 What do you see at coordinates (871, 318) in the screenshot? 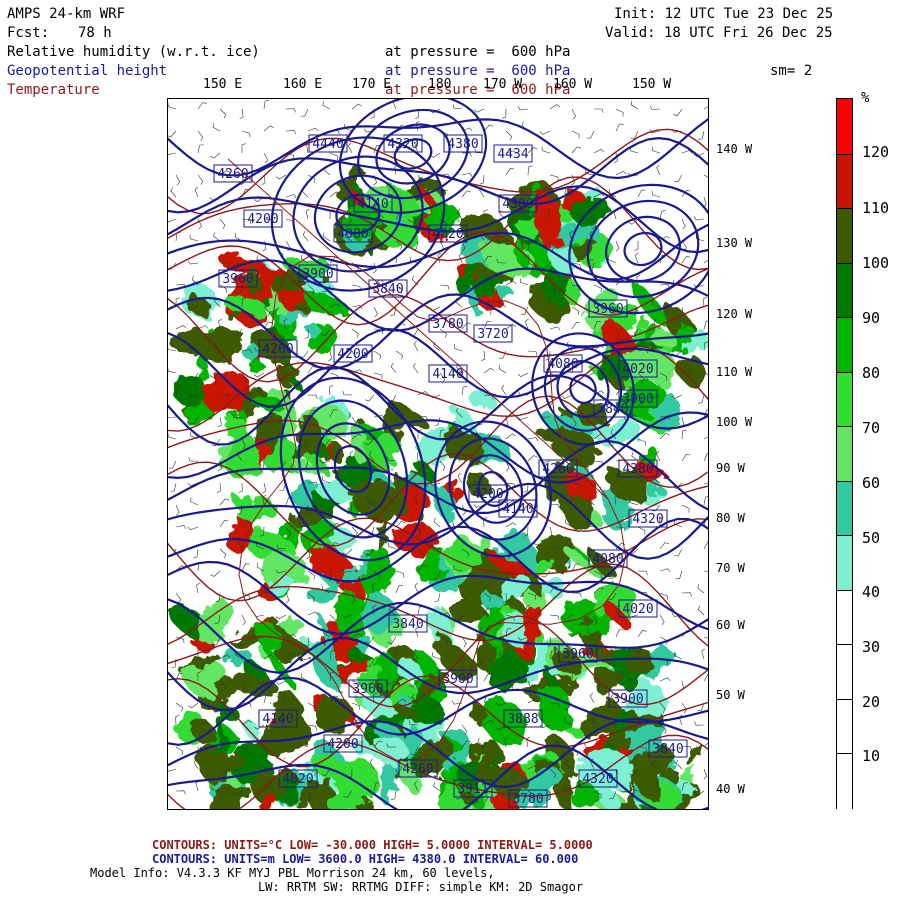
I see `colorbar-tick: 90` at bounding box center [871, 318].